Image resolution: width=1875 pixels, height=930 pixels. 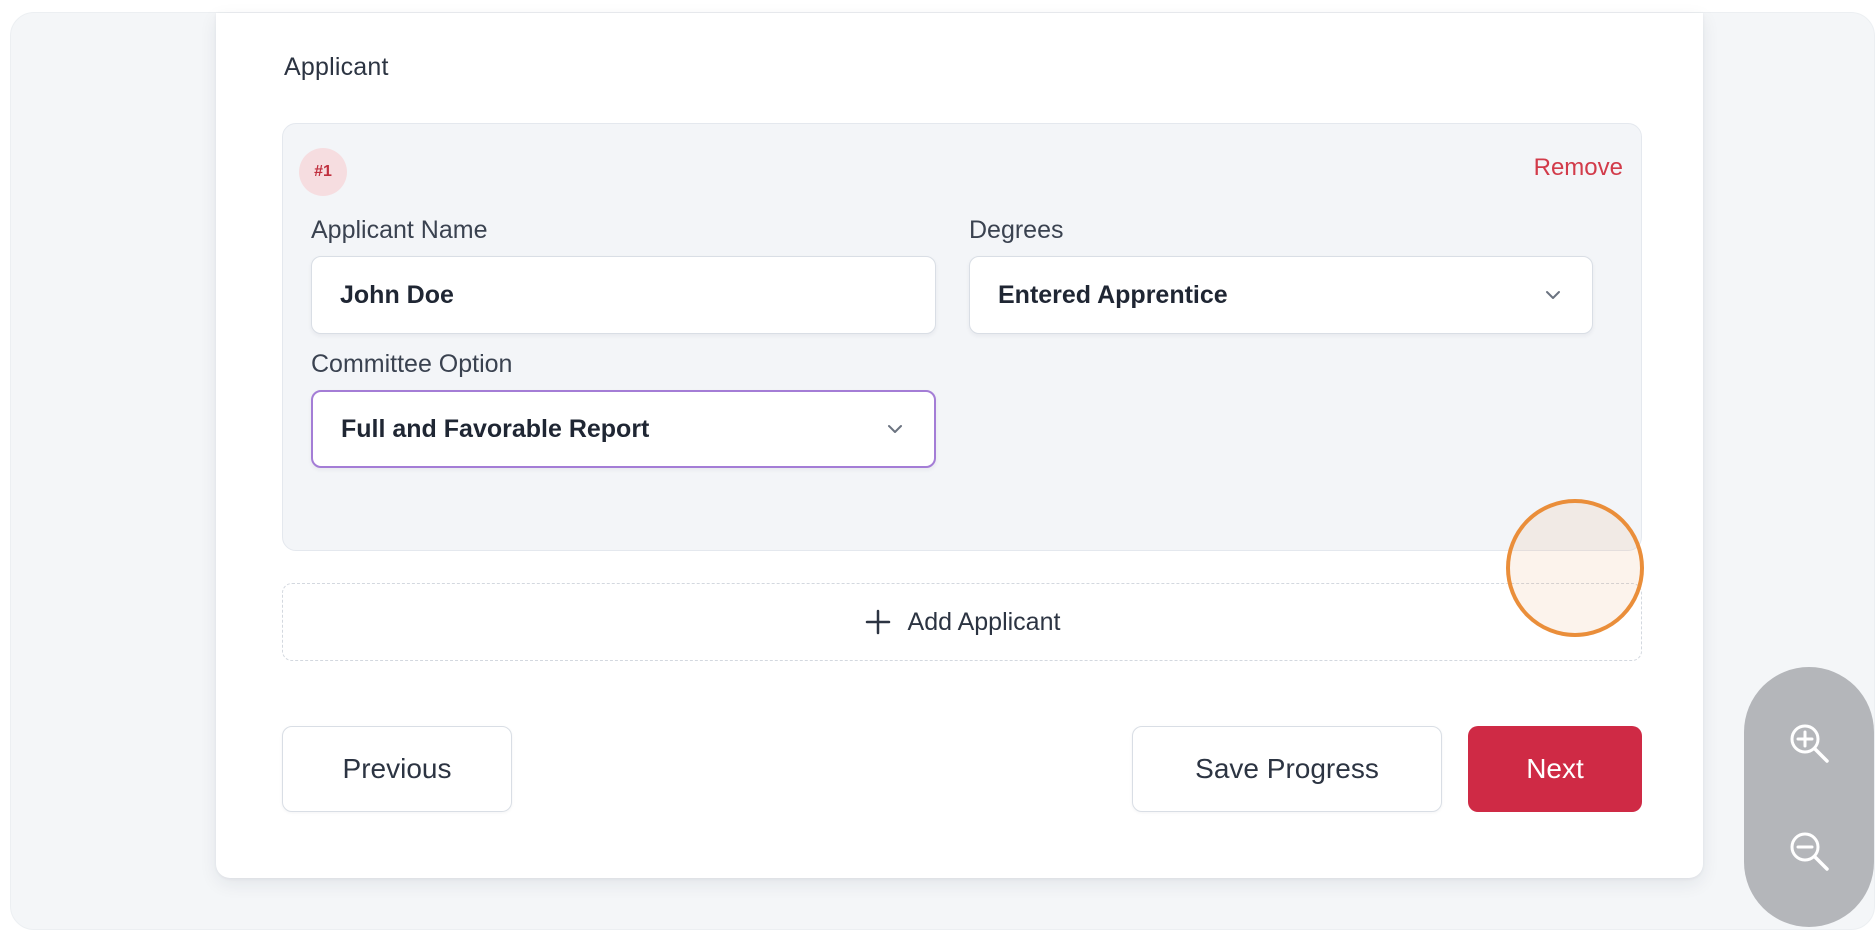 I want to click on remove-applicant-link: Remove, so click(x=1578, y=168).